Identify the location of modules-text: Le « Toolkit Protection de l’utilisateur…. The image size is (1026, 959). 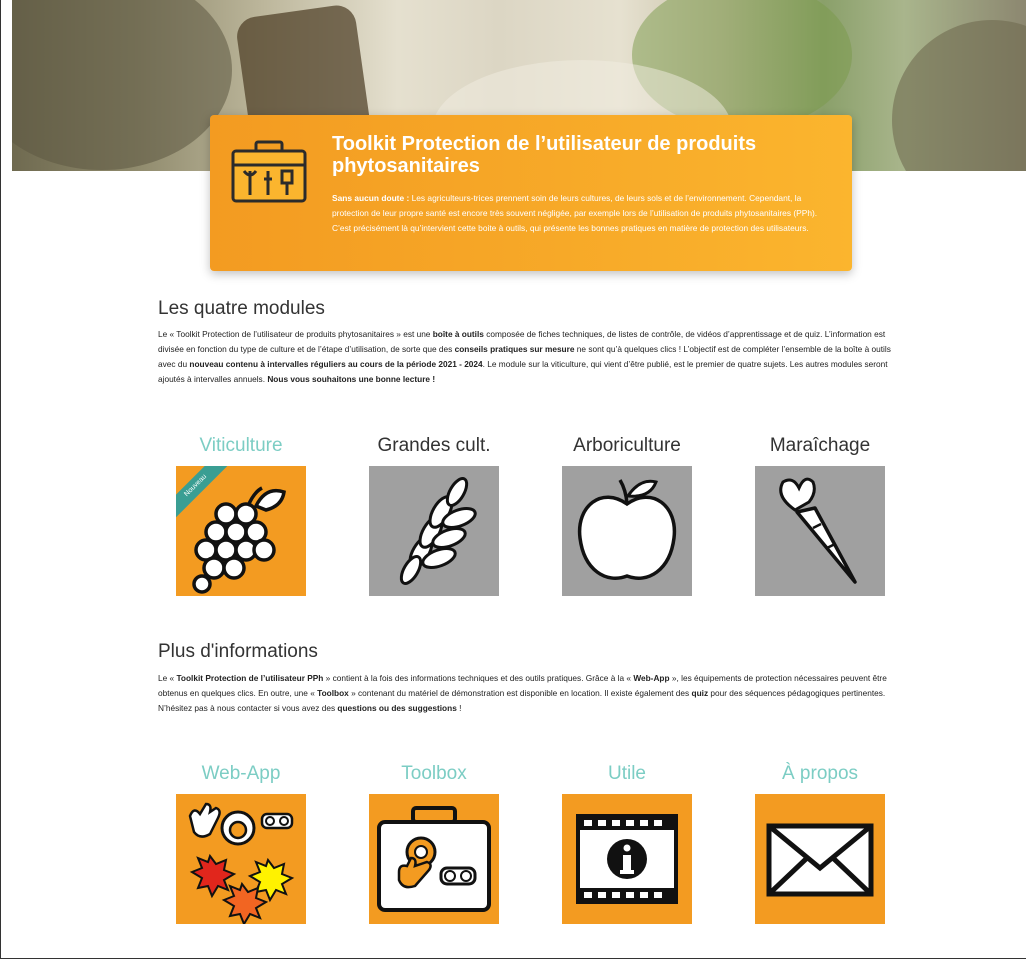
(524, 356).